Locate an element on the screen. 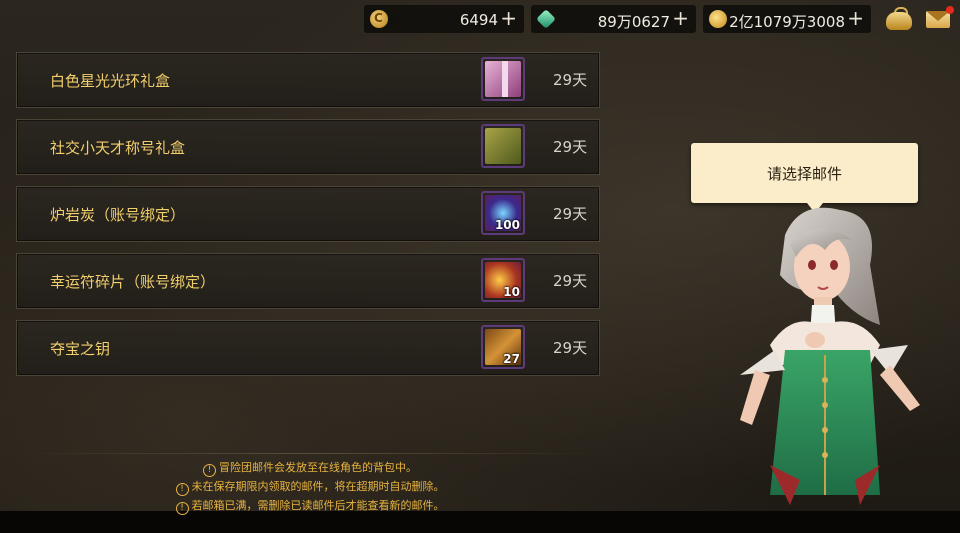 The width and height of the screenshot is (960, 533). speech-bubble: 请选择邮件 is located at coordinates (804, 178).